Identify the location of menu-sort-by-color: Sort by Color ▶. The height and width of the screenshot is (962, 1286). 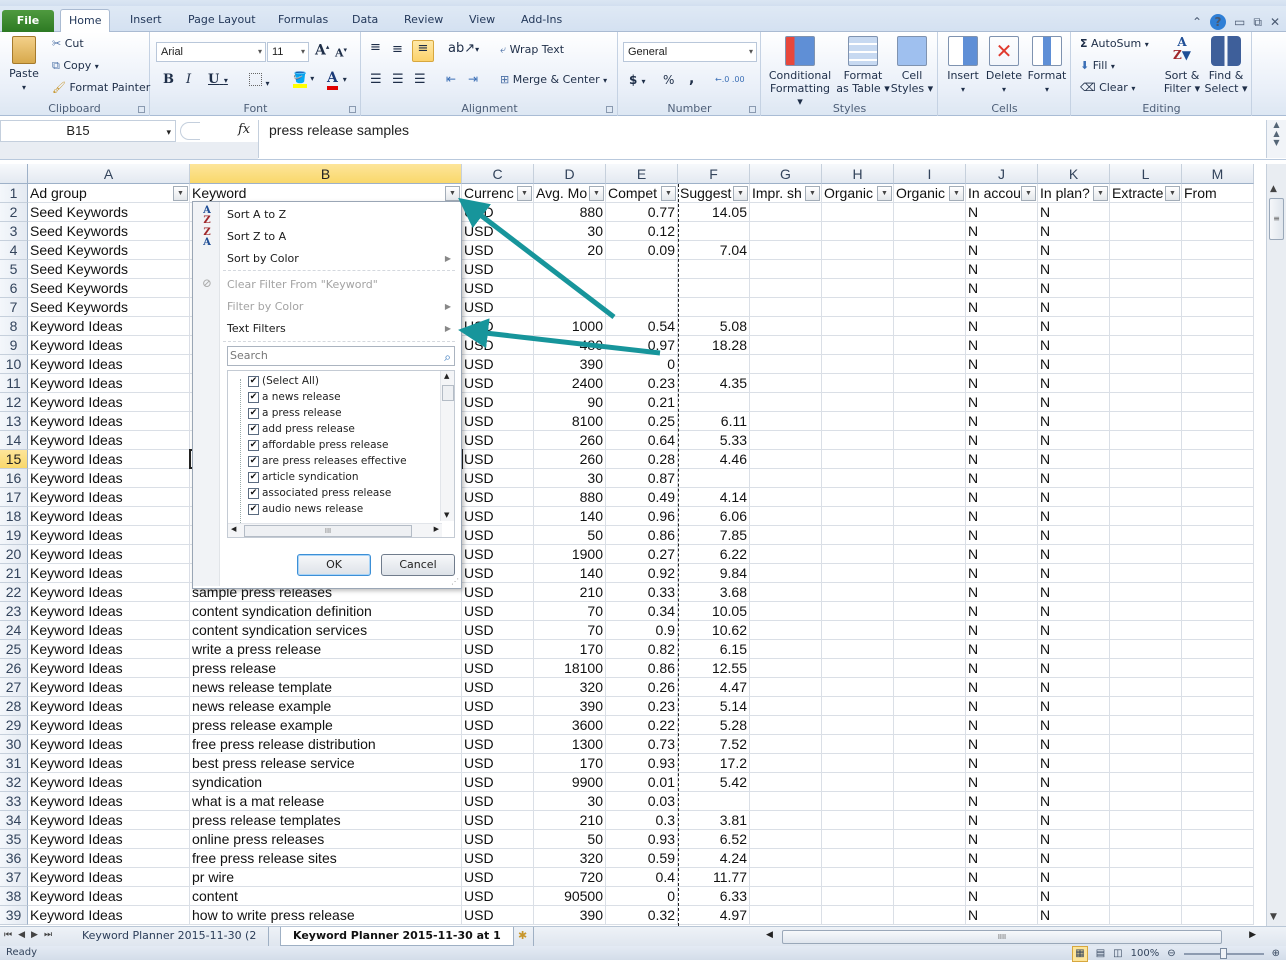
(341, 259).